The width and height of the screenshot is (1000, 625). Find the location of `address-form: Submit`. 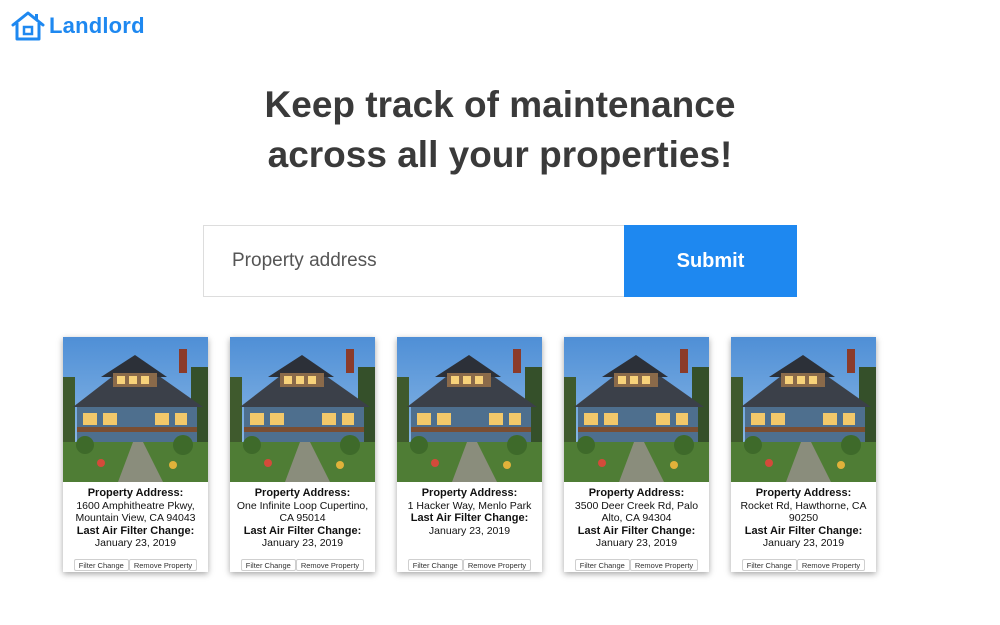

address-form: Submit is located at coordinates (500, 261).